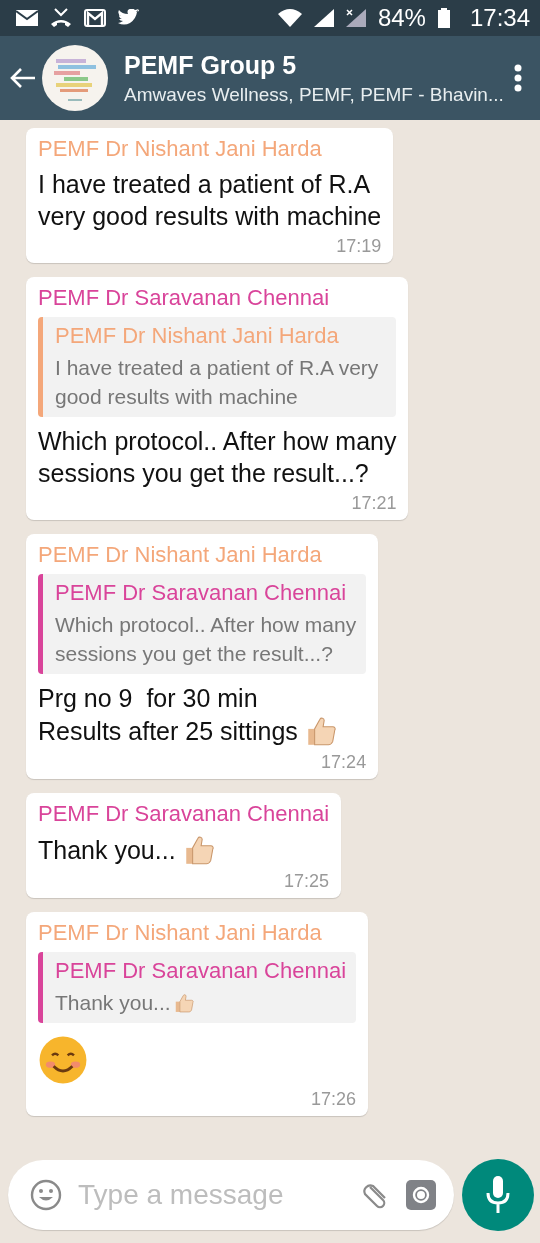  I want to click on message-bubble: PEMF Dr Saravanan Chennai PEMF Dr Nishant Jani Harda I have treated a patient of R.A very good results with machine Which protocol.. After how many sessions you get the result...? 17:21, so click(217, 398).